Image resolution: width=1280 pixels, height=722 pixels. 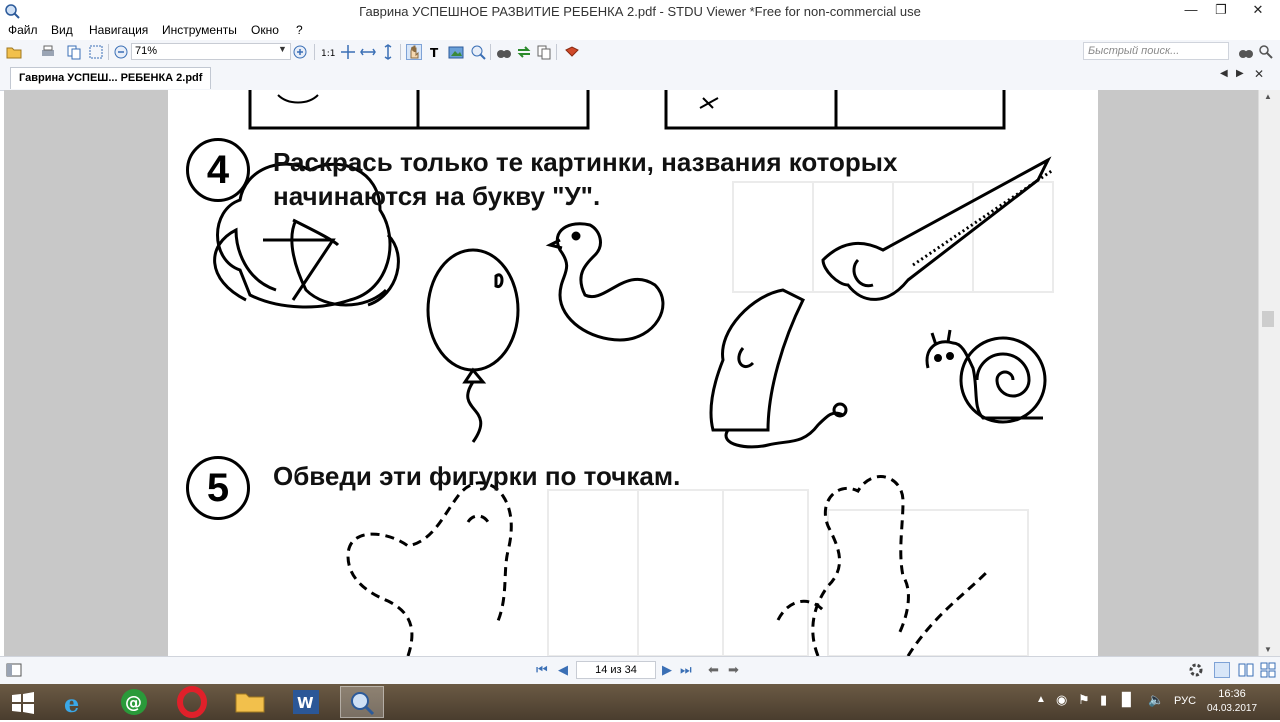 What do you see at coordinates (456, 52) in the screenshot?
I see `snapshot-icon` at bounding box center [456, 52].